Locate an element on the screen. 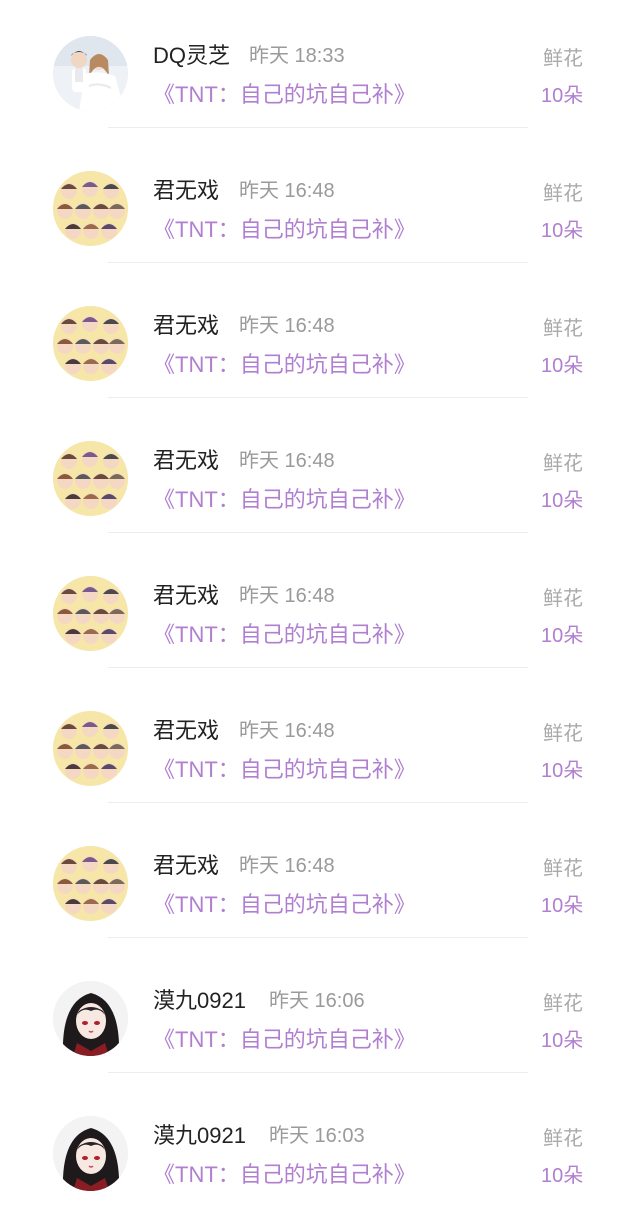  timestamp: 昨天 18:33 is located at coordinates (297, 56).